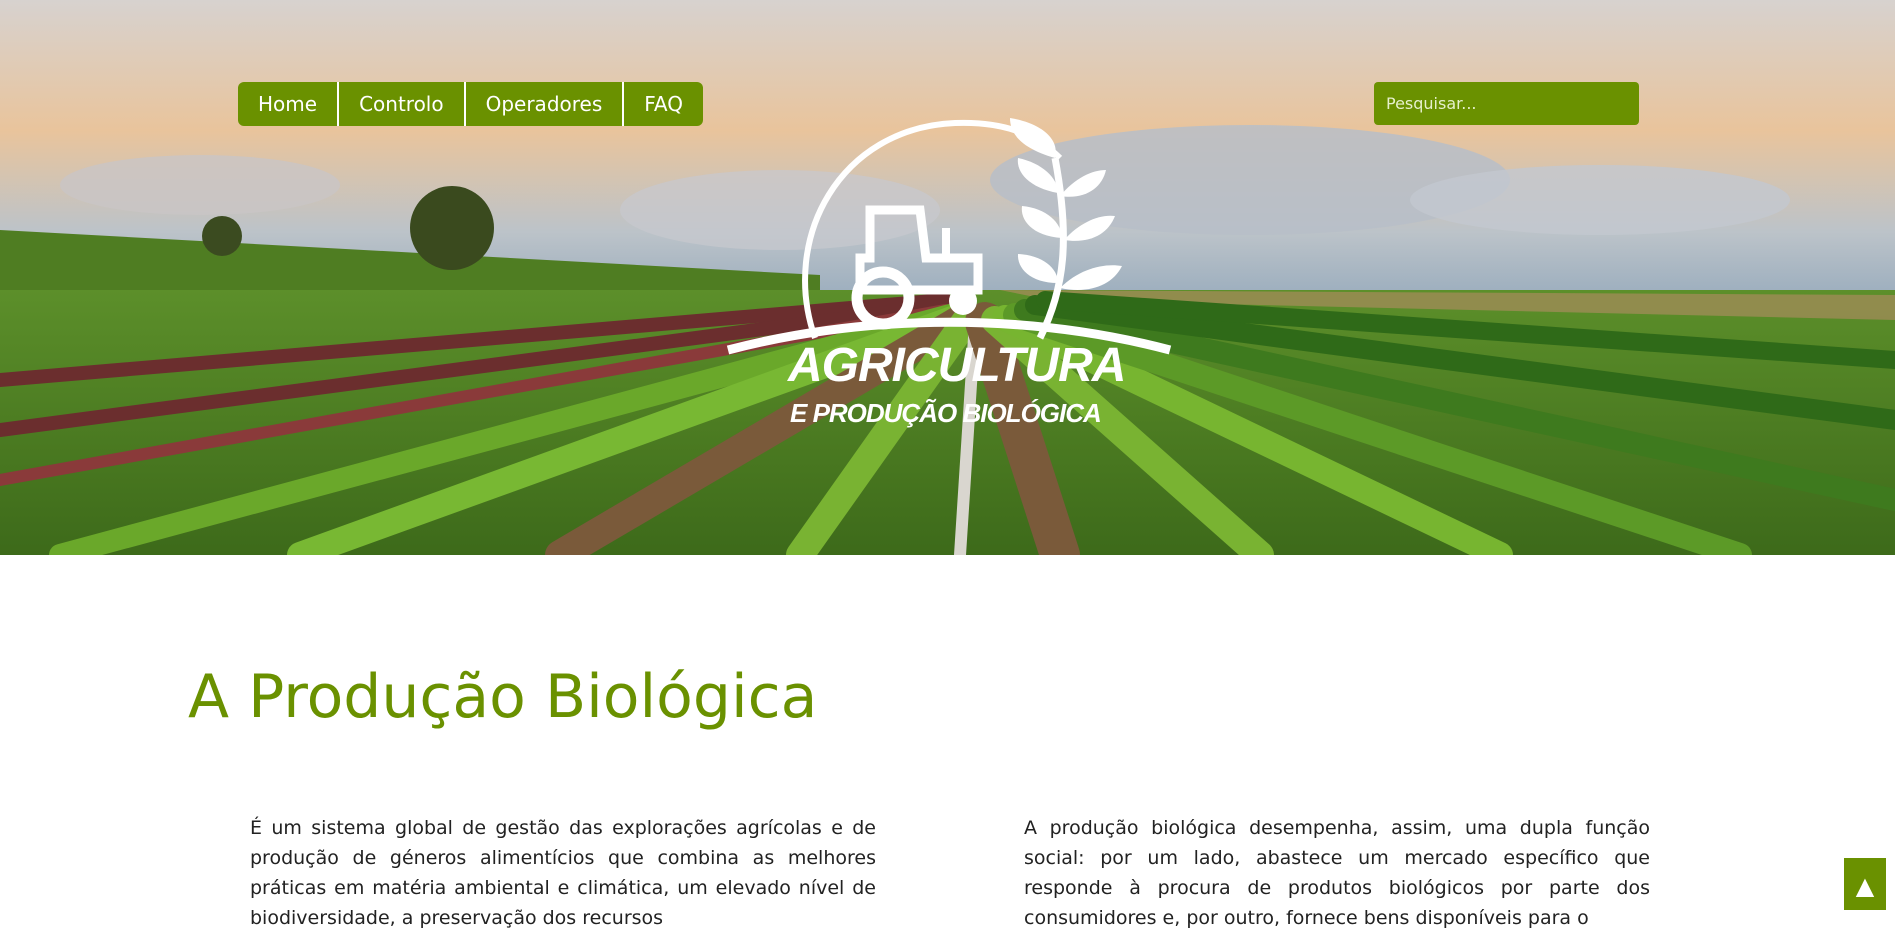  I want to click on logo-subtitle: E PRODUÇÃO BIOLÓGICA, so click(946, 413).